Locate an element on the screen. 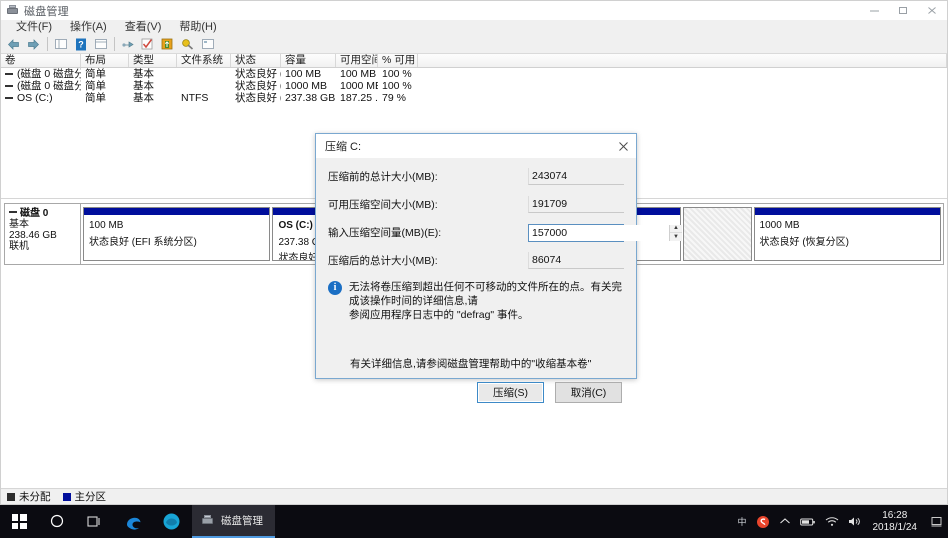  cell-volume: OS (C:) is located at coordinates (41, 98).